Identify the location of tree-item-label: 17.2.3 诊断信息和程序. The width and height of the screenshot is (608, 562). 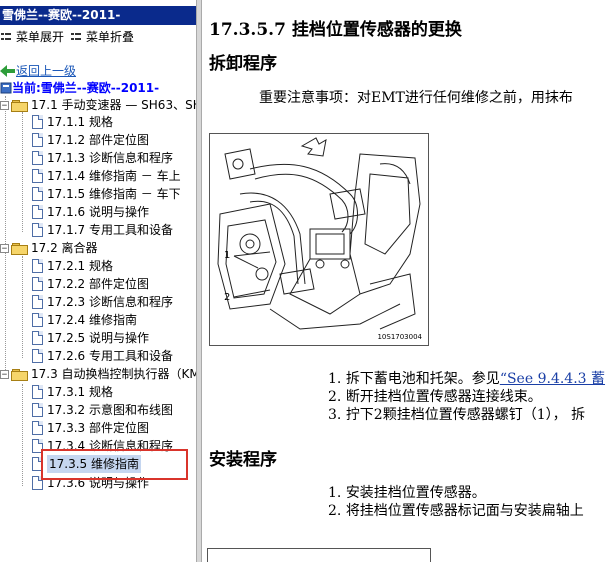
(110, 302).